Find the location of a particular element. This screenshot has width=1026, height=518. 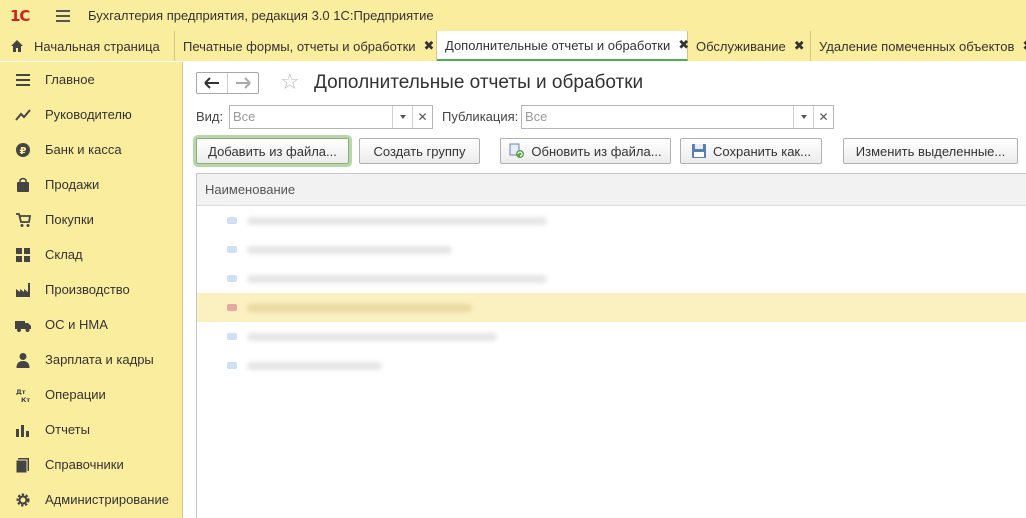

svg-text: Кт is located at coordinates (25, 399).